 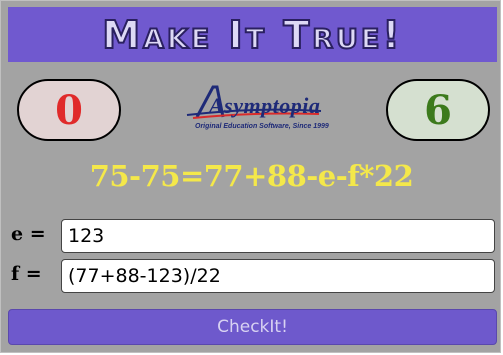 I want to click on equation-text: 75-75=77+88-e-f*22, so click(x=251, y=176).